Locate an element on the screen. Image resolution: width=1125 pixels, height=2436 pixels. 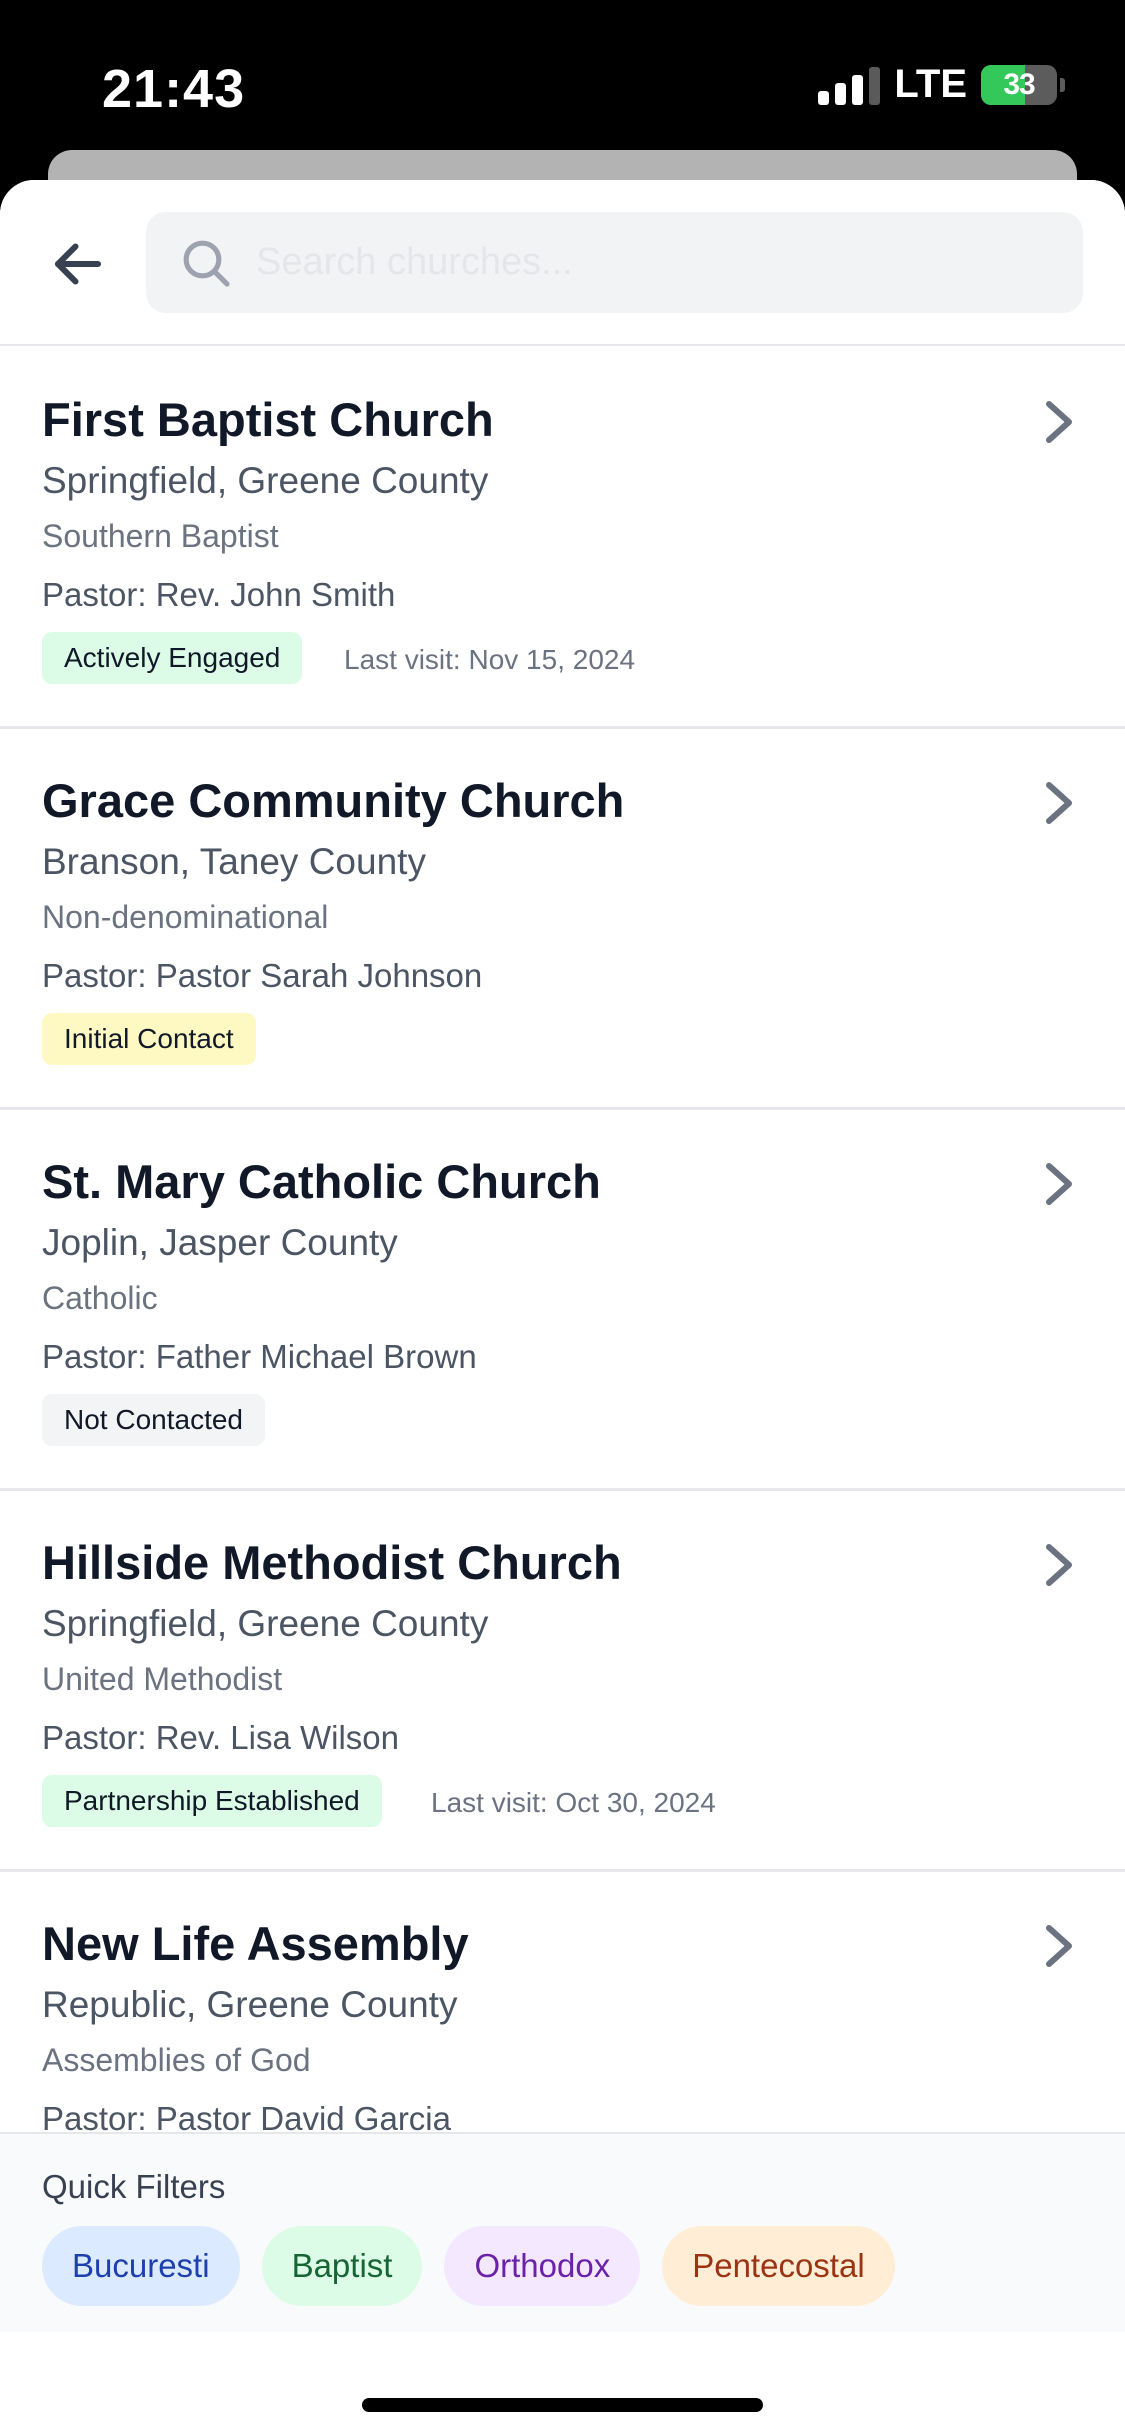
church-name: New Life Assembly is located at coordinates (255, 1943).